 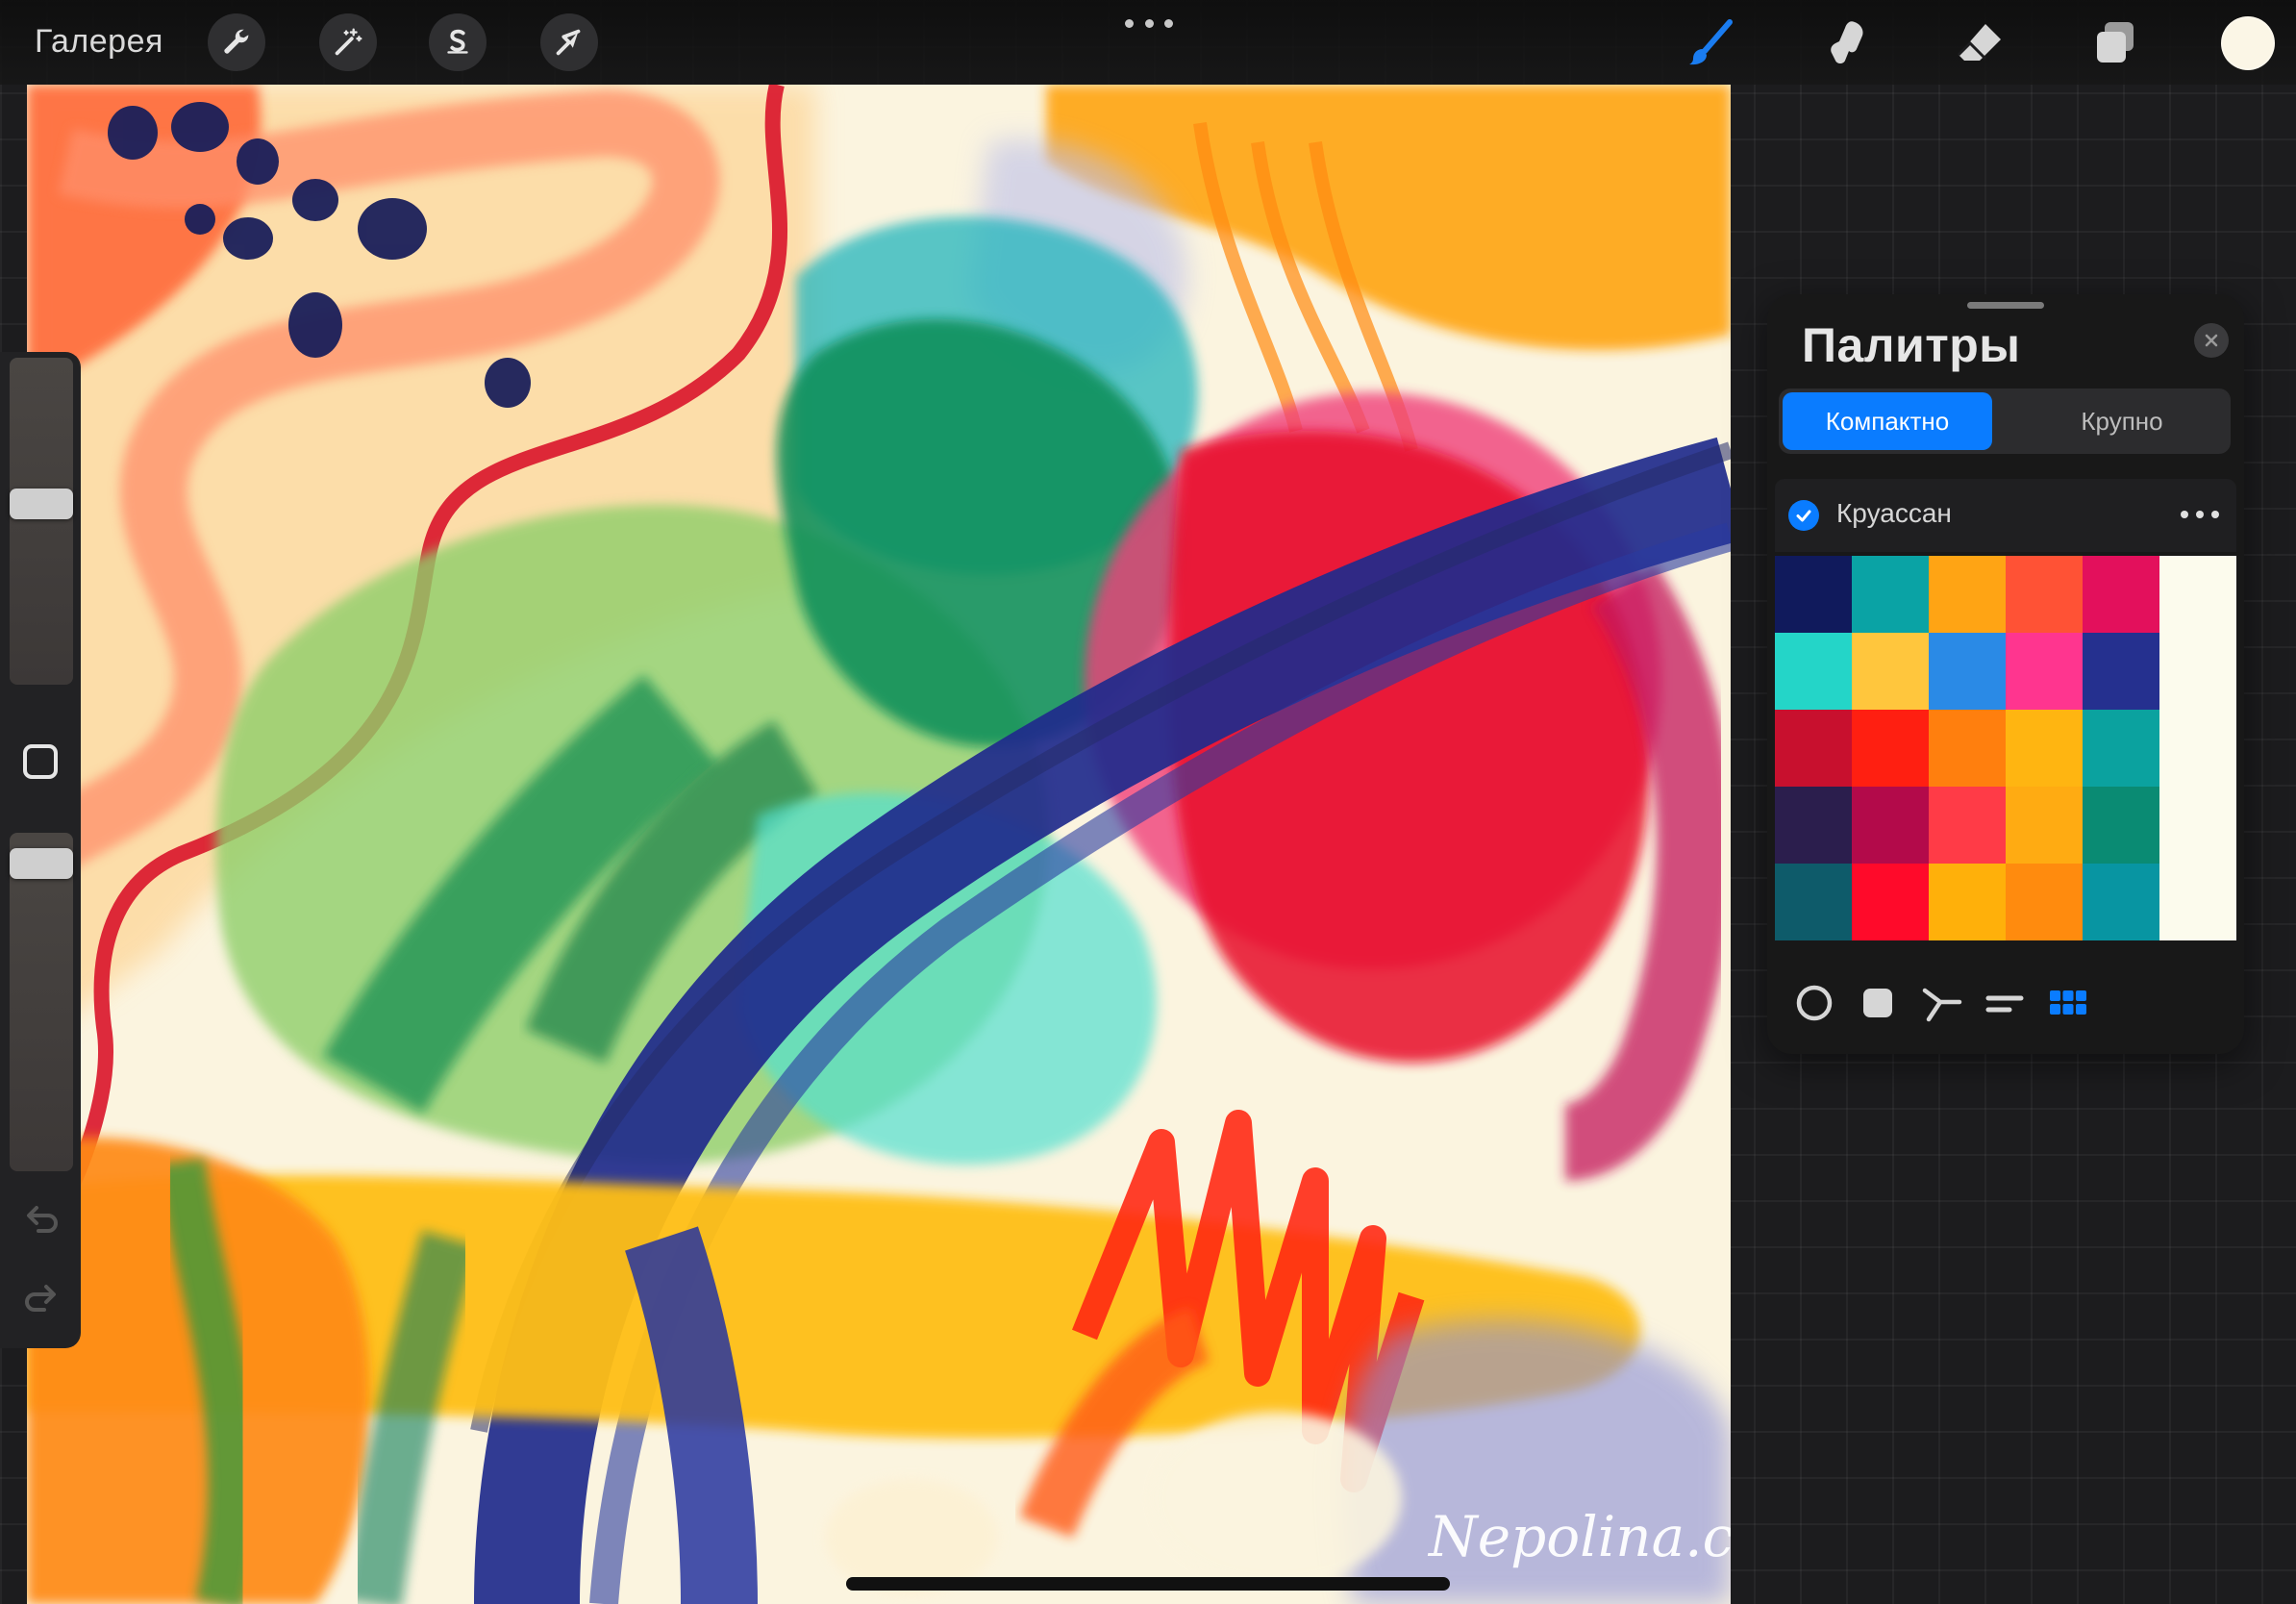 What do you see at coordinates (458, 42) in the screenshot?
I see `selection-s-icon` at bounding box center [458, 42].